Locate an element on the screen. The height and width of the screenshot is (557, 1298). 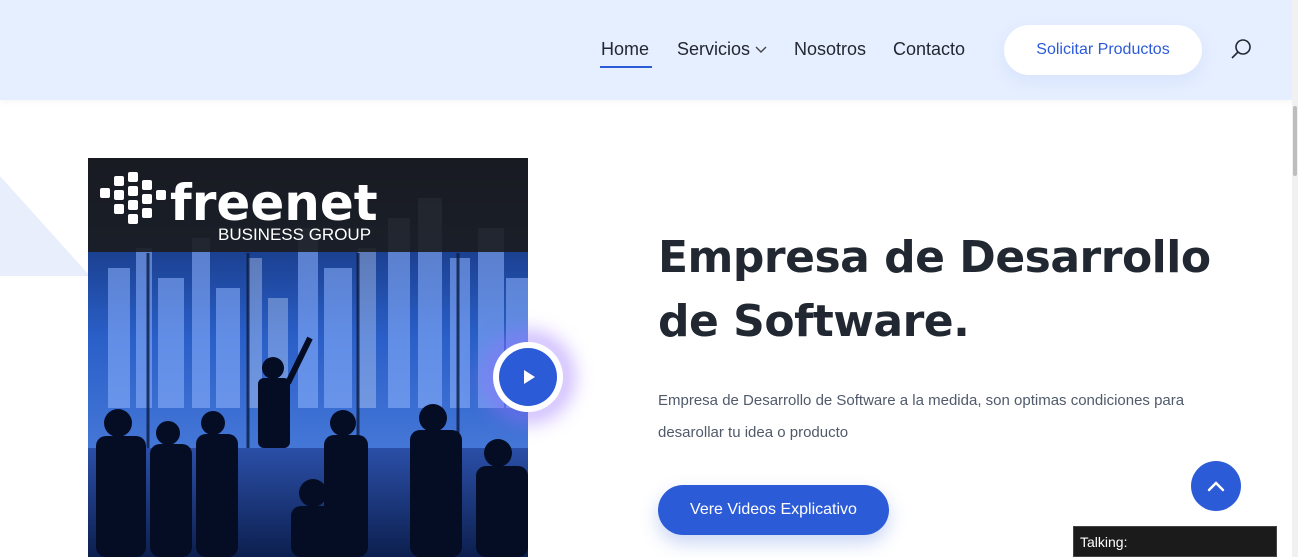
search-icon is located at coordinates (1242, 49).